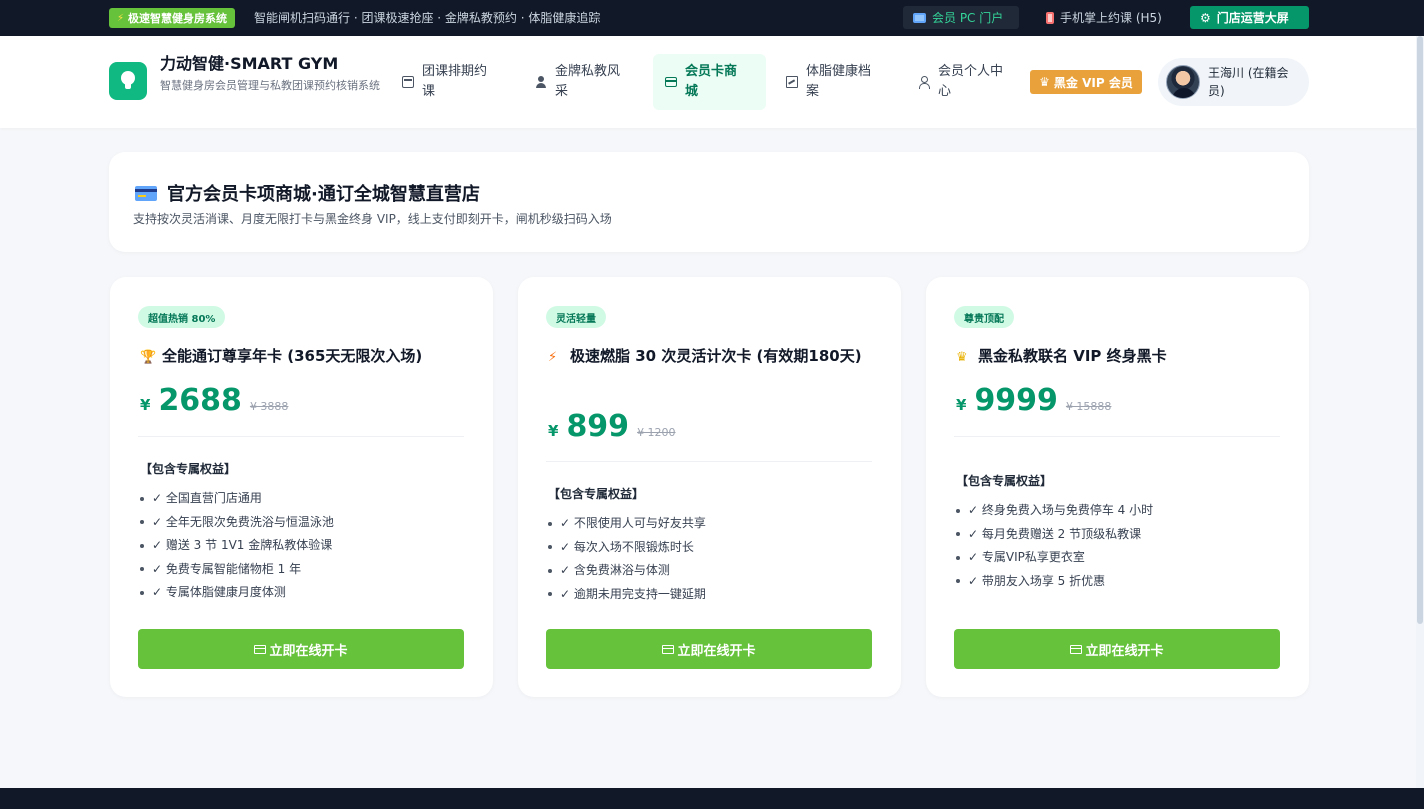 The width and height of the screenshot is (1424, 809). I want to click on nav-label: 金牌私教风采, so click(588, 81).